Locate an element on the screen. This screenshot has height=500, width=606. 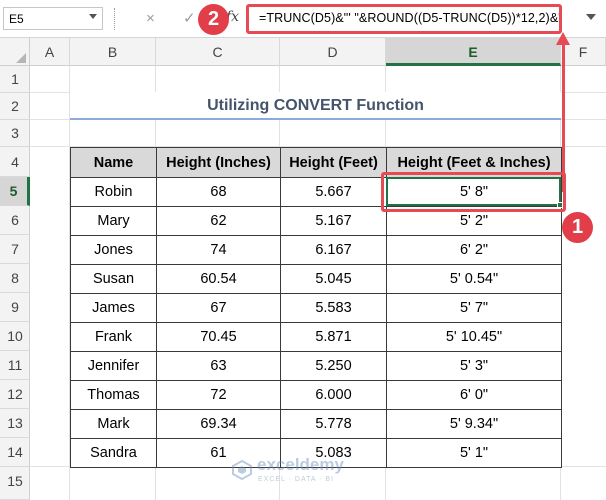
table-row: Jennifer 63 5.250 5' 3" is located at coordinates (316, 366).